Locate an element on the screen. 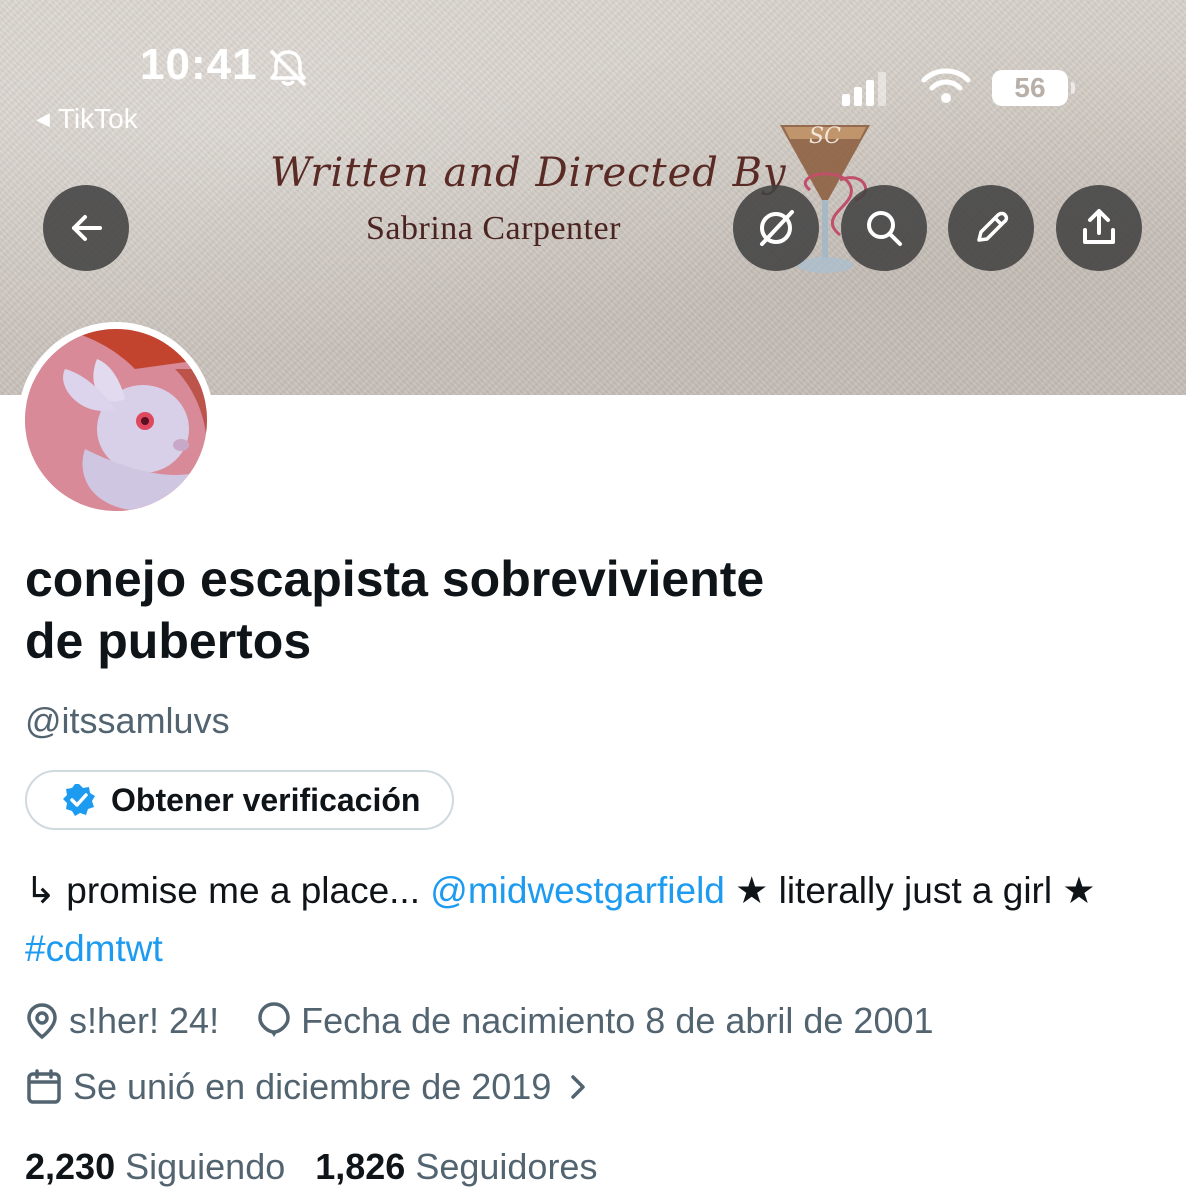 The height and width of the screenshot is (1200, 1186). share-icon is located at coordinates (1099, 226).